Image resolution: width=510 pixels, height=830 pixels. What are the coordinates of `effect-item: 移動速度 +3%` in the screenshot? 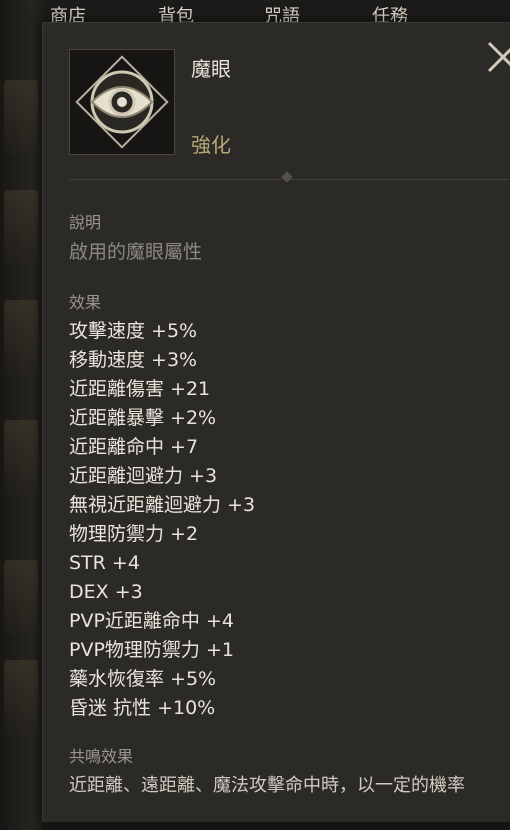 It's located at (133, 360).